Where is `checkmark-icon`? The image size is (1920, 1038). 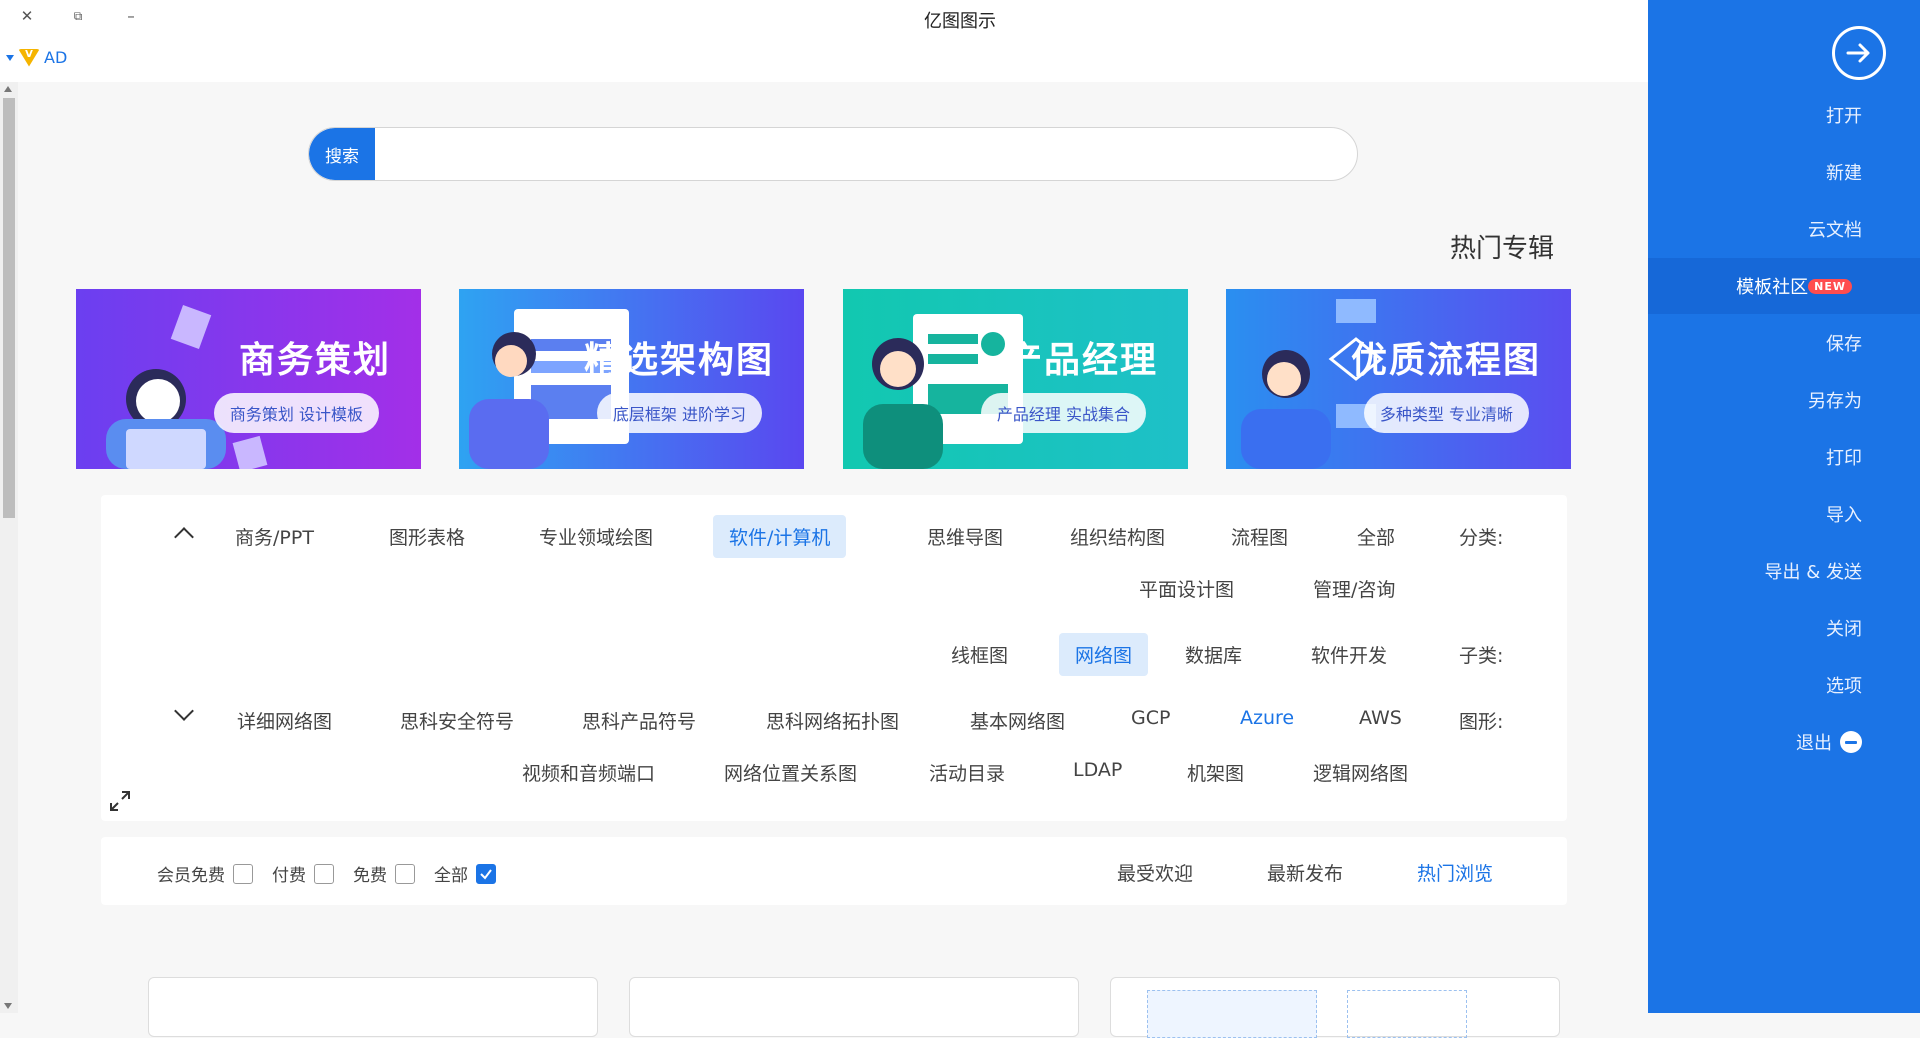
checkmark-icon is located at coordinates (486, 874).